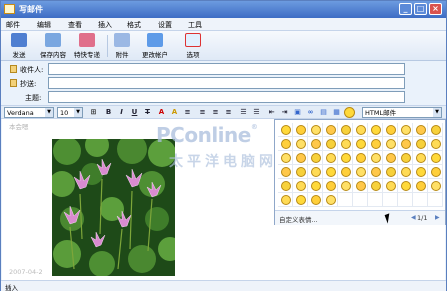 The width and height of the screenshot is (447, 291). Describe the element at coordinates (310, 112) in the screenshot. I see `insert-link-icon: ∞` at that location.